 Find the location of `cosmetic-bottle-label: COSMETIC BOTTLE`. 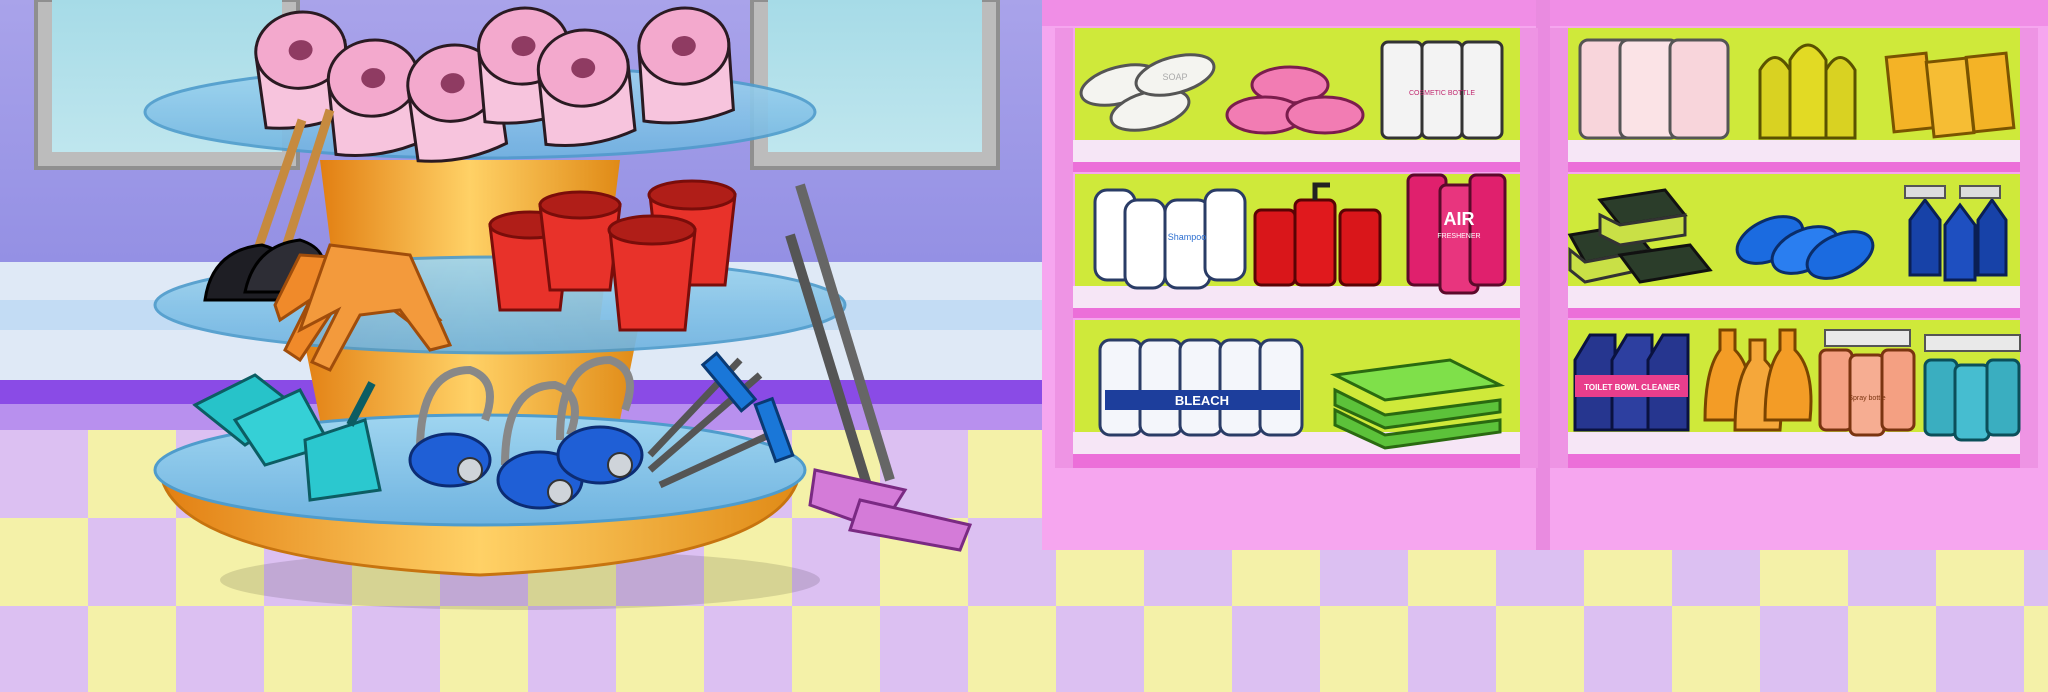

cosmetic-bottle-label: COSMETIC BOTTLE is located at coordinates (1442, 93).